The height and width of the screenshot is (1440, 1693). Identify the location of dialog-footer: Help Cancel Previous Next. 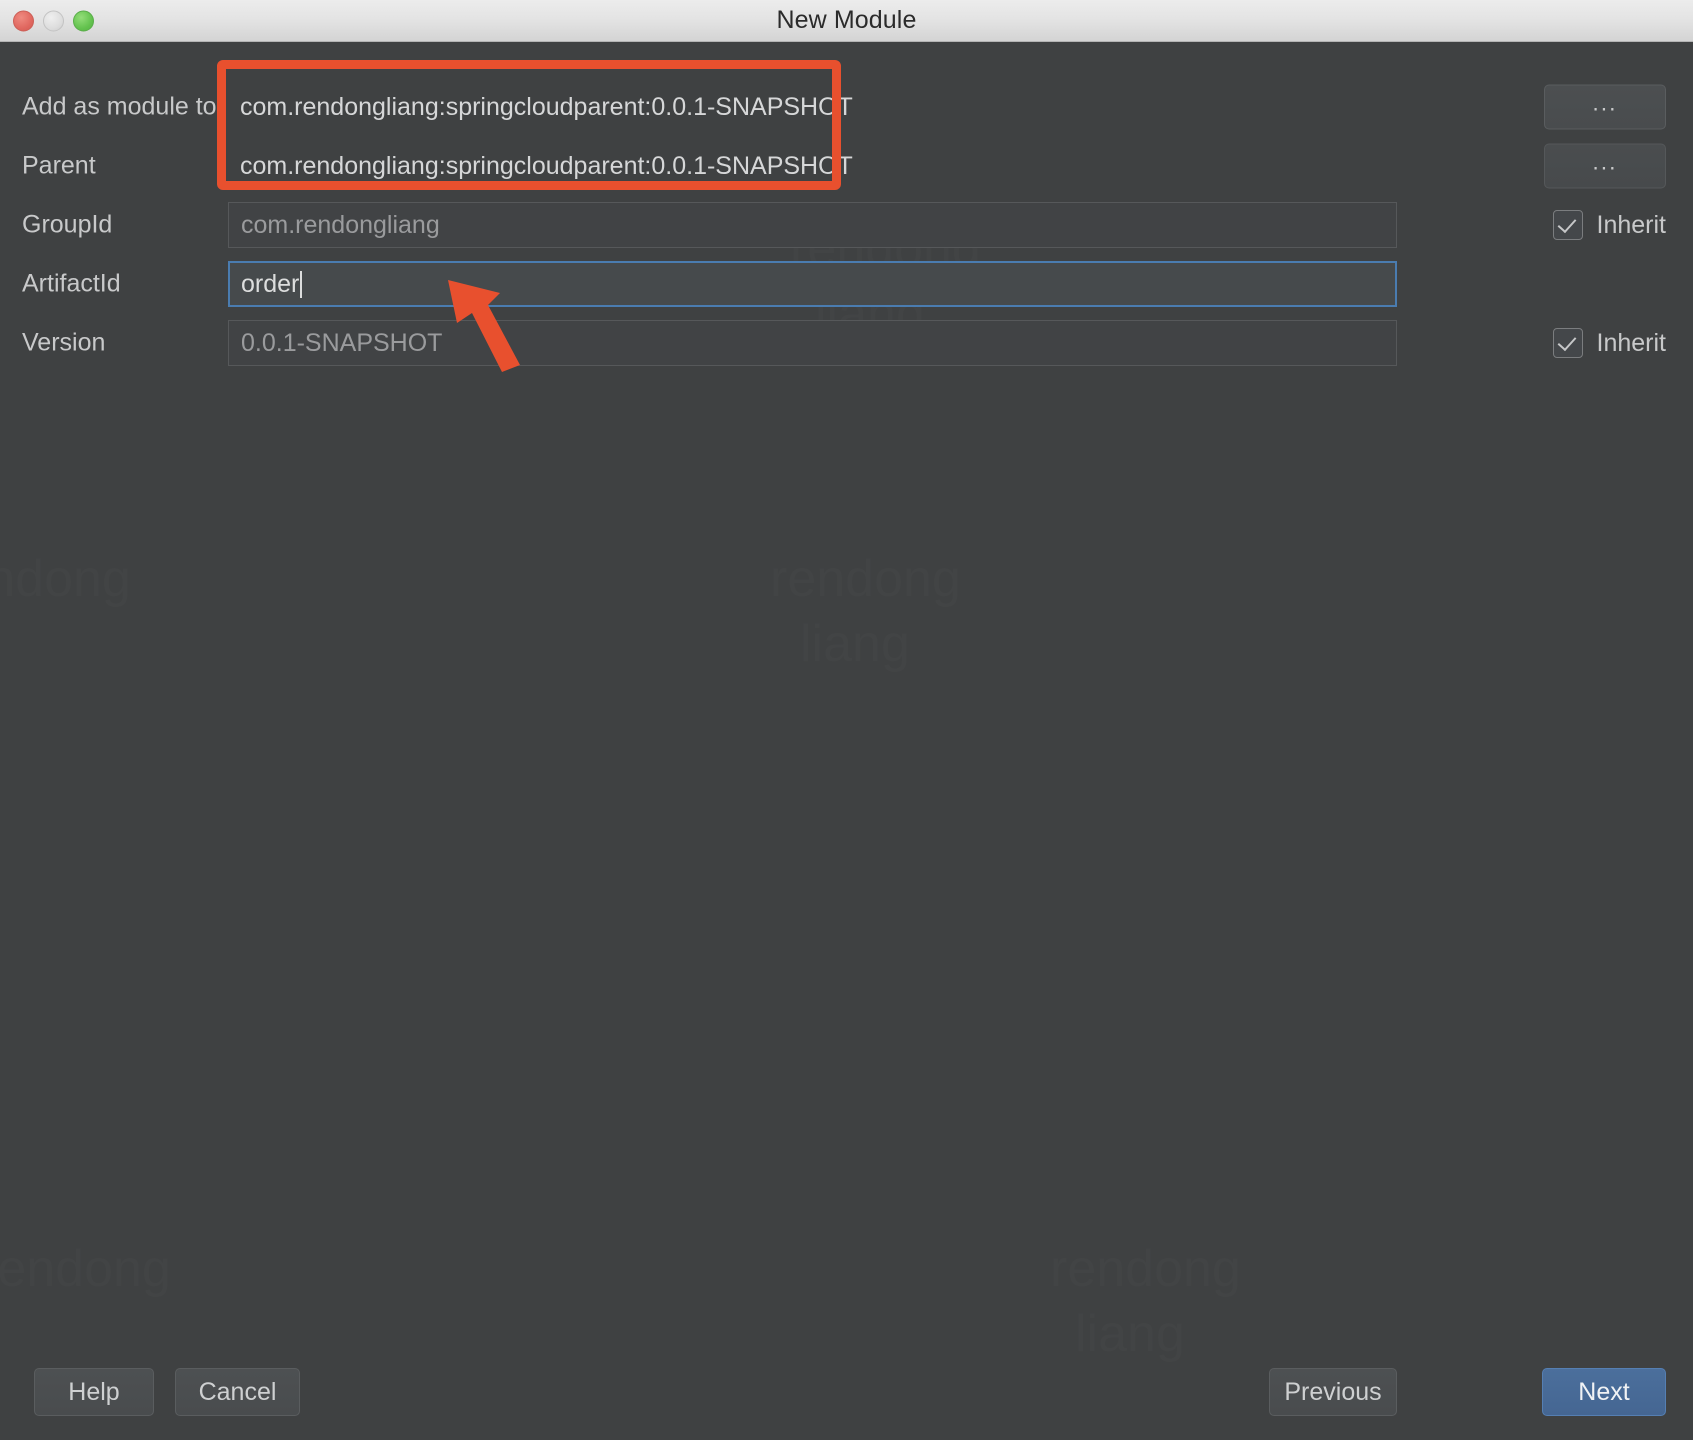
(846, 1392).